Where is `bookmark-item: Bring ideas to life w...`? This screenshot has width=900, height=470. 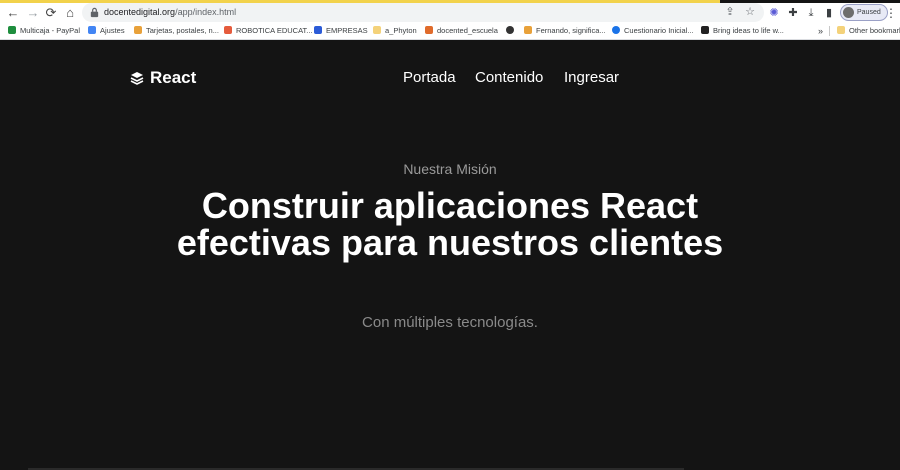
bookmark-item: Bring ideas to life w... is located at coordinates (742, 31).